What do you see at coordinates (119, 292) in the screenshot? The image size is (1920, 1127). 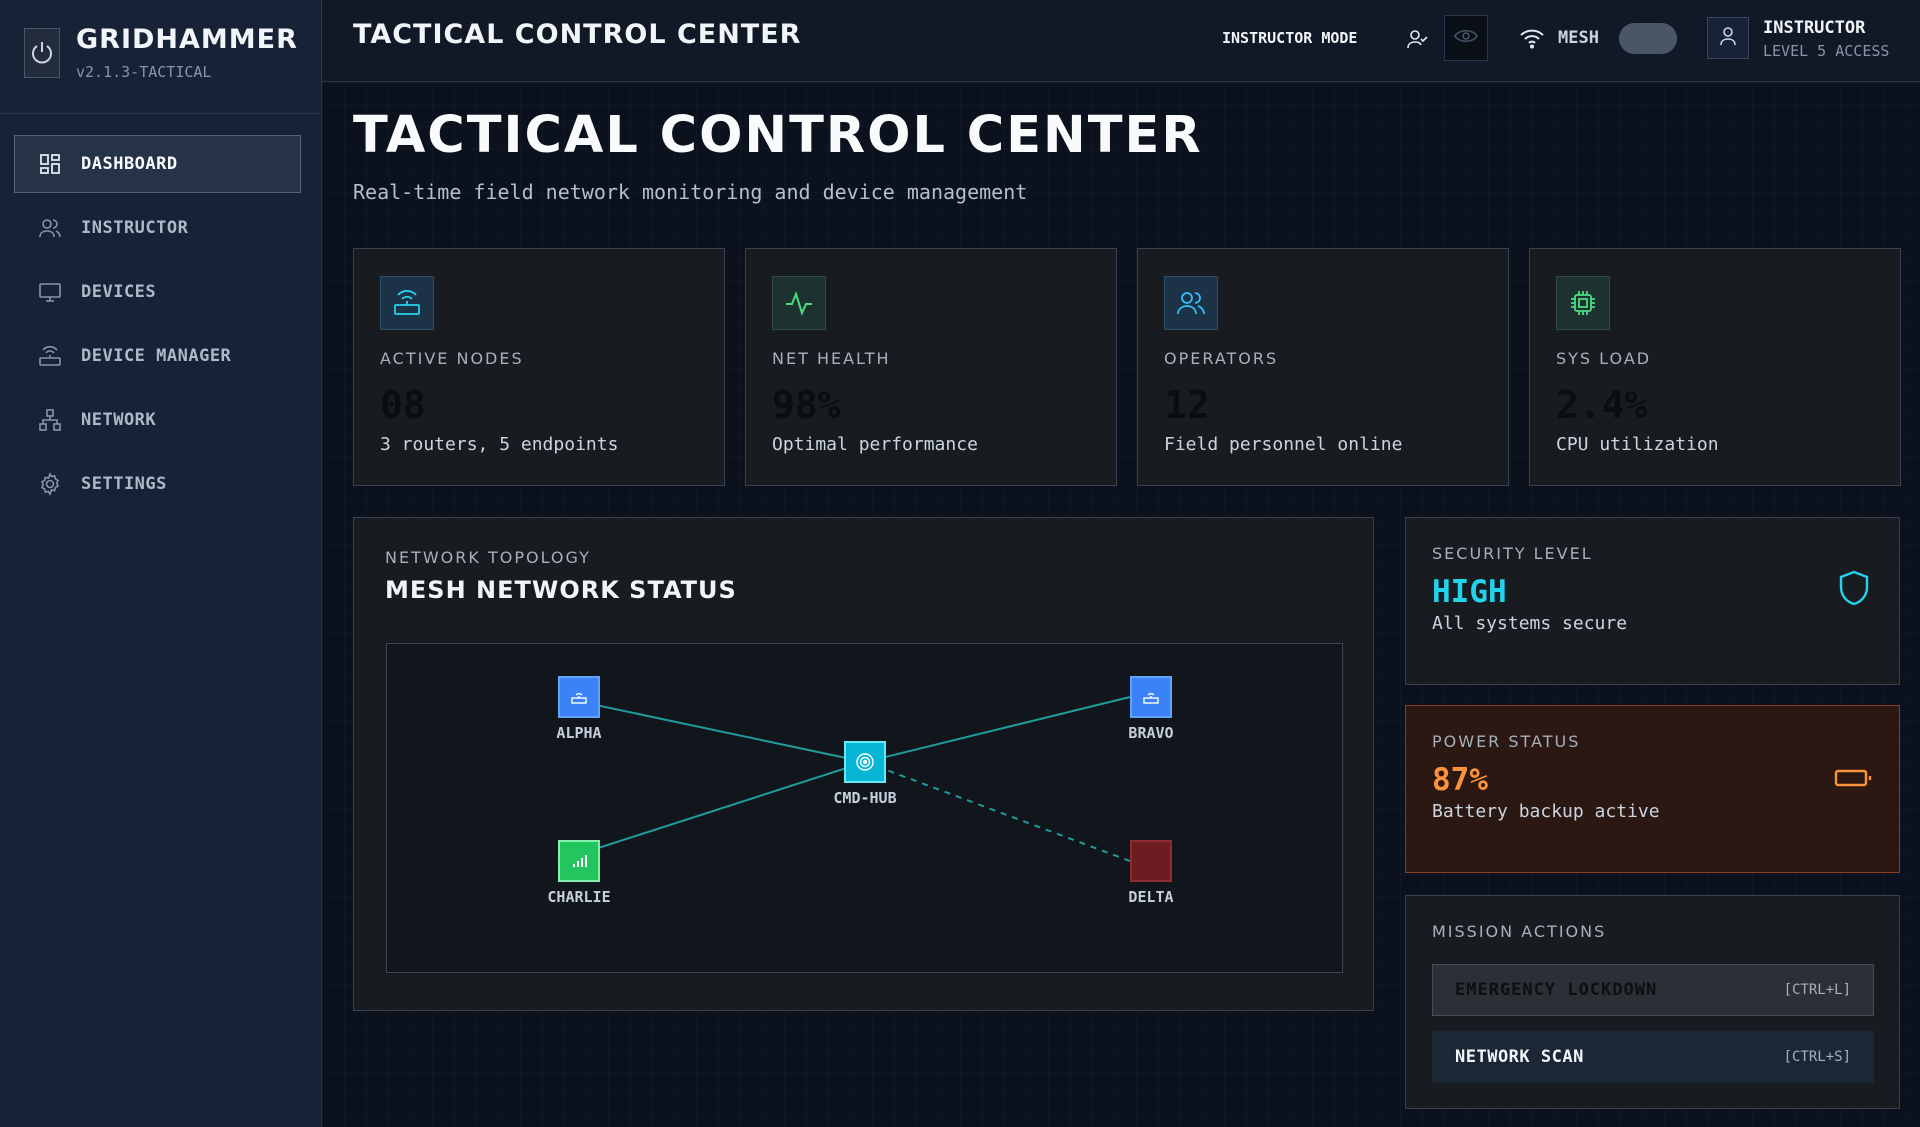 I see `sidebar-item-label: DEVICES` at bounding box center [119, 292].